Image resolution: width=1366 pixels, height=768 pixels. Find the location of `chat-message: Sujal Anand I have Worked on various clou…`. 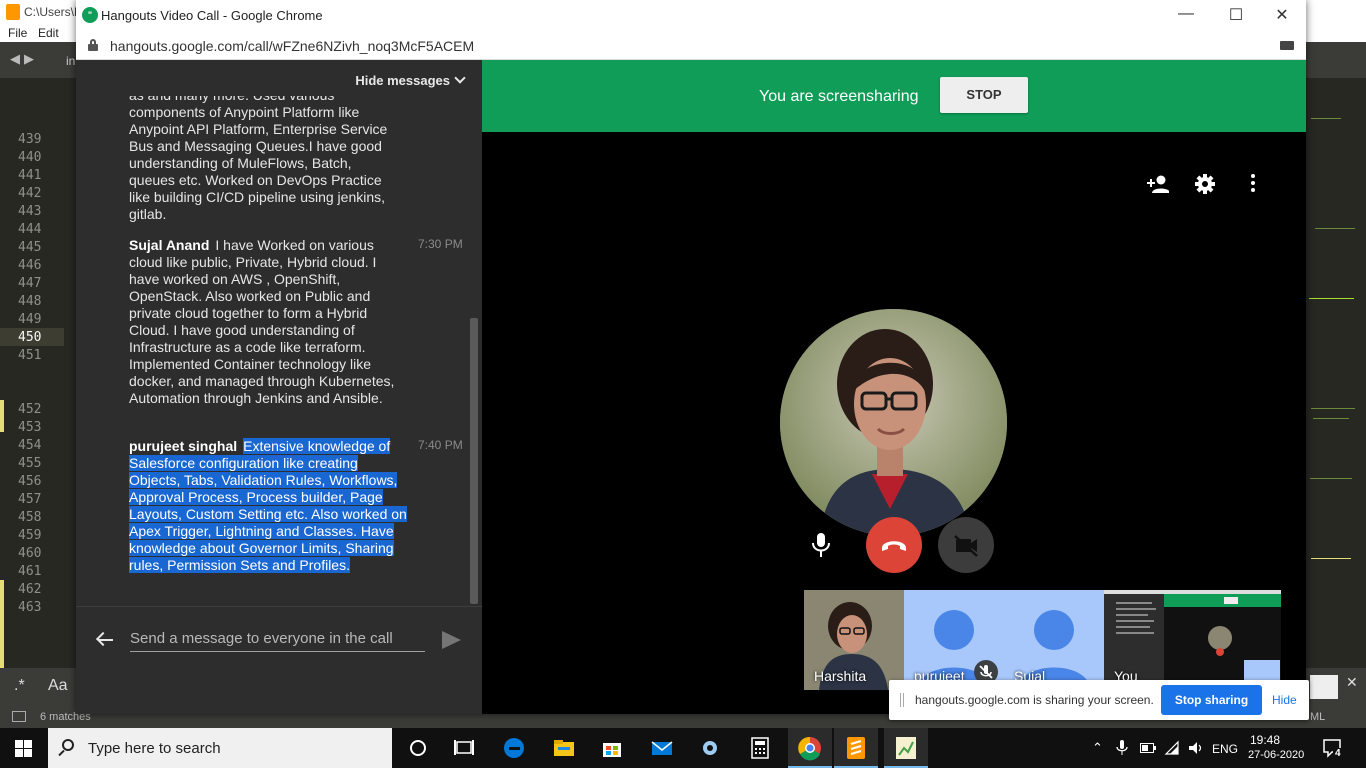

chat-message: Sujal Anand I have Worked on various clou… is located at coordinates (269, 322).